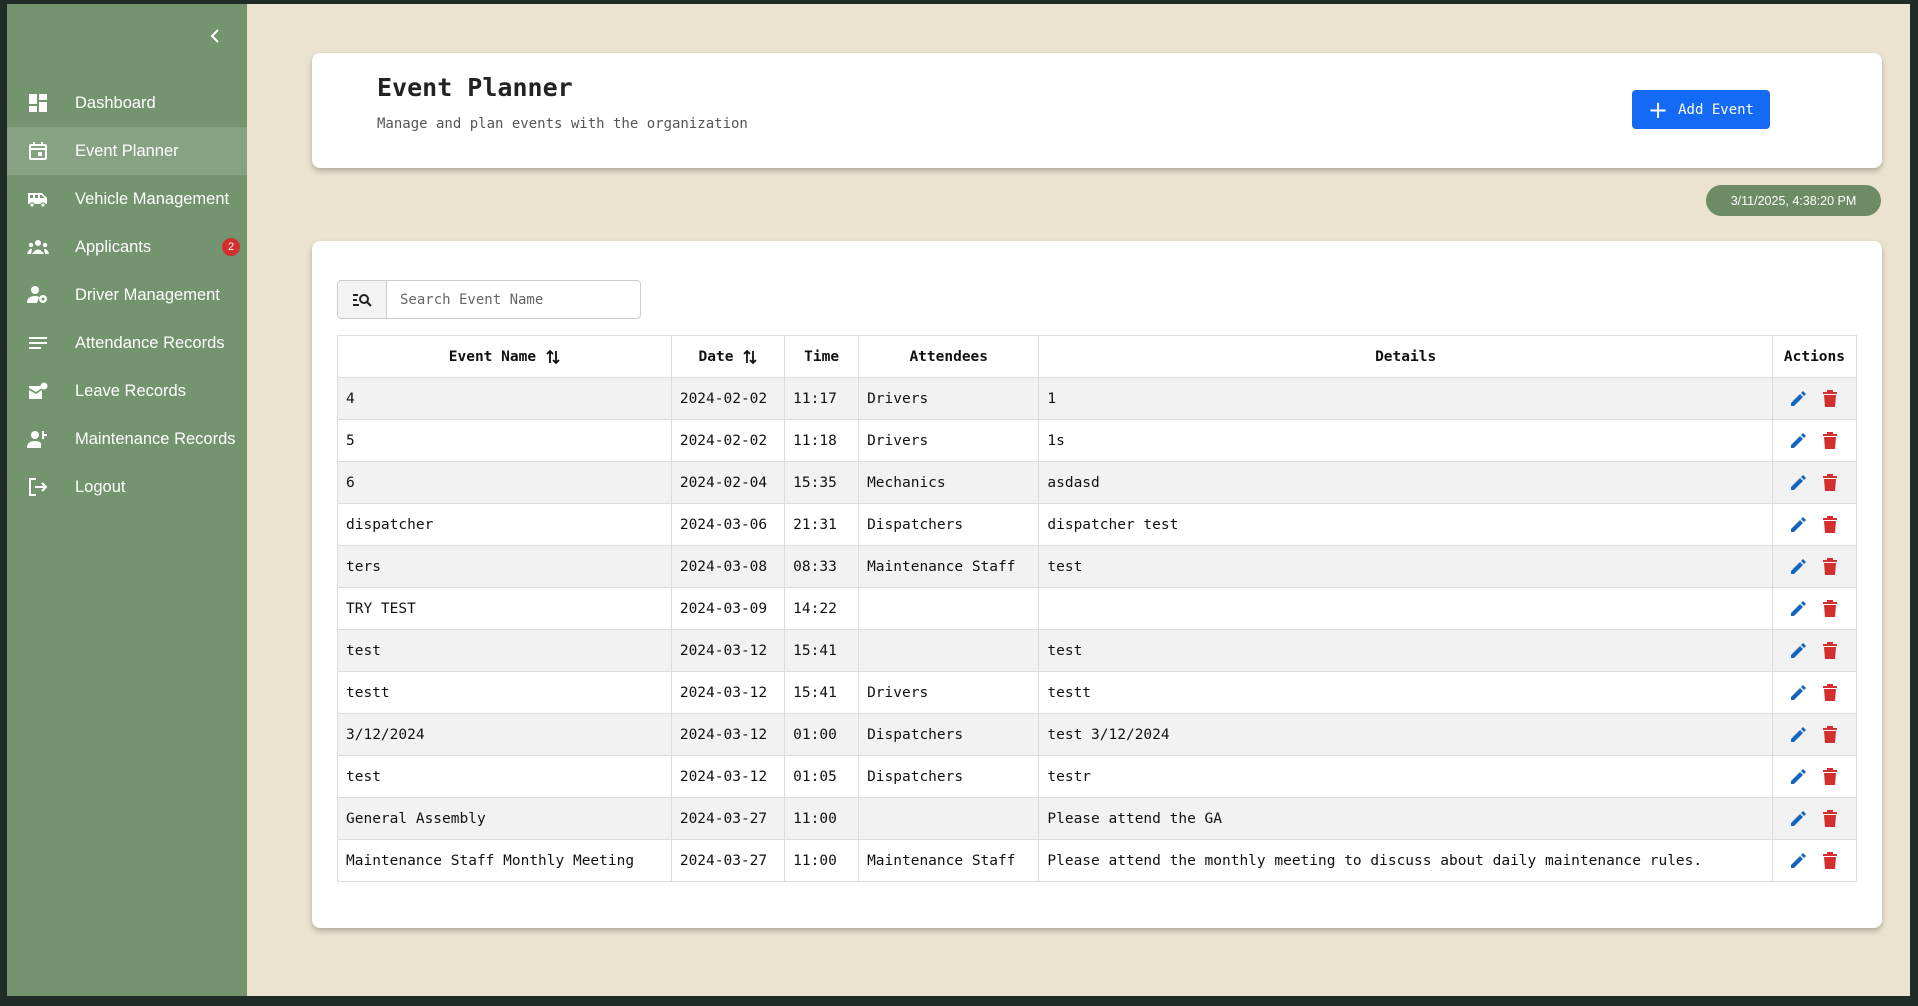 This screenshot has height=1006, width=1918. I want to click on sidebar-item-label: Leave Records, so click(130, 390).